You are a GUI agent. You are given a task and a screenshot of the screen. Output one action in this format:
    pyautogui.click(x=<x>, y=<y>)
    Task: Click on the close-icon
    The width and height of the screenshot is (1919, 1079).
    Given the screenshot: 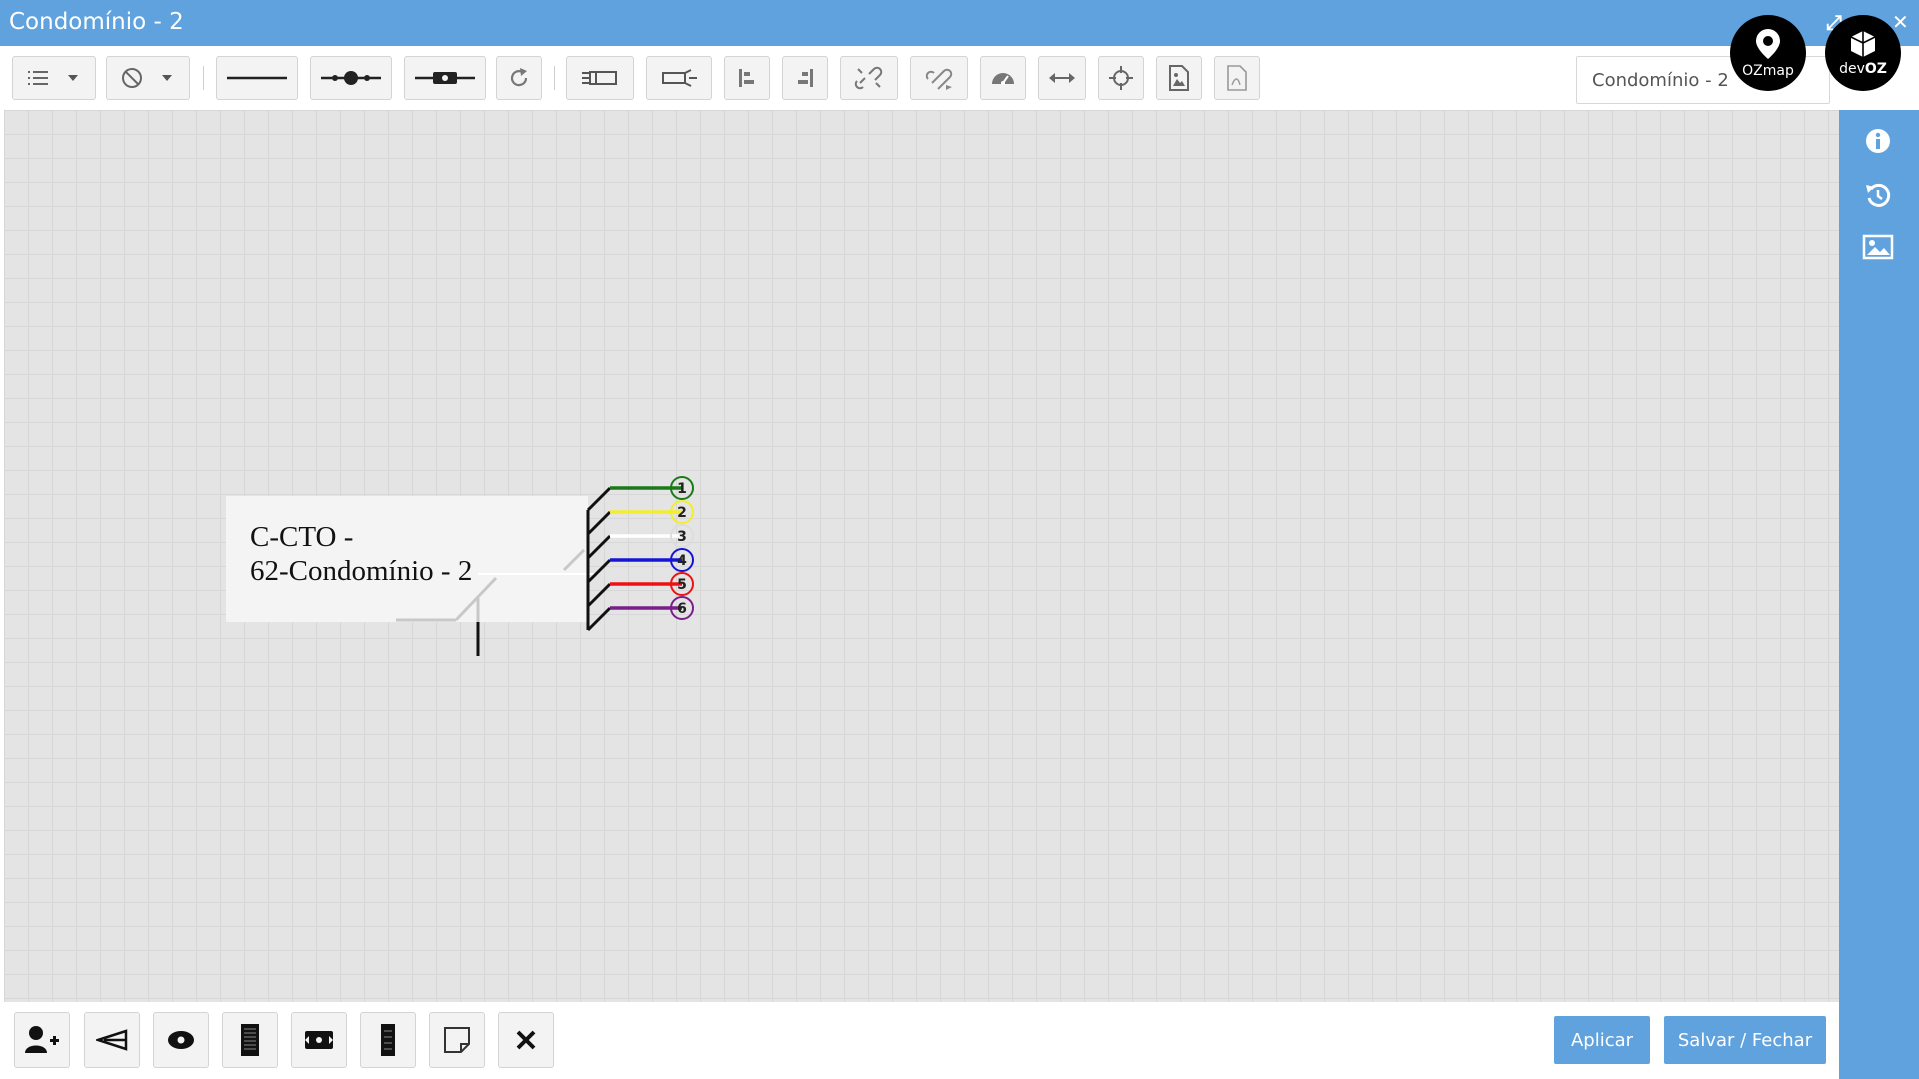 What is the action you would take?
    pyautogui.click(x=526, y=1040)
    